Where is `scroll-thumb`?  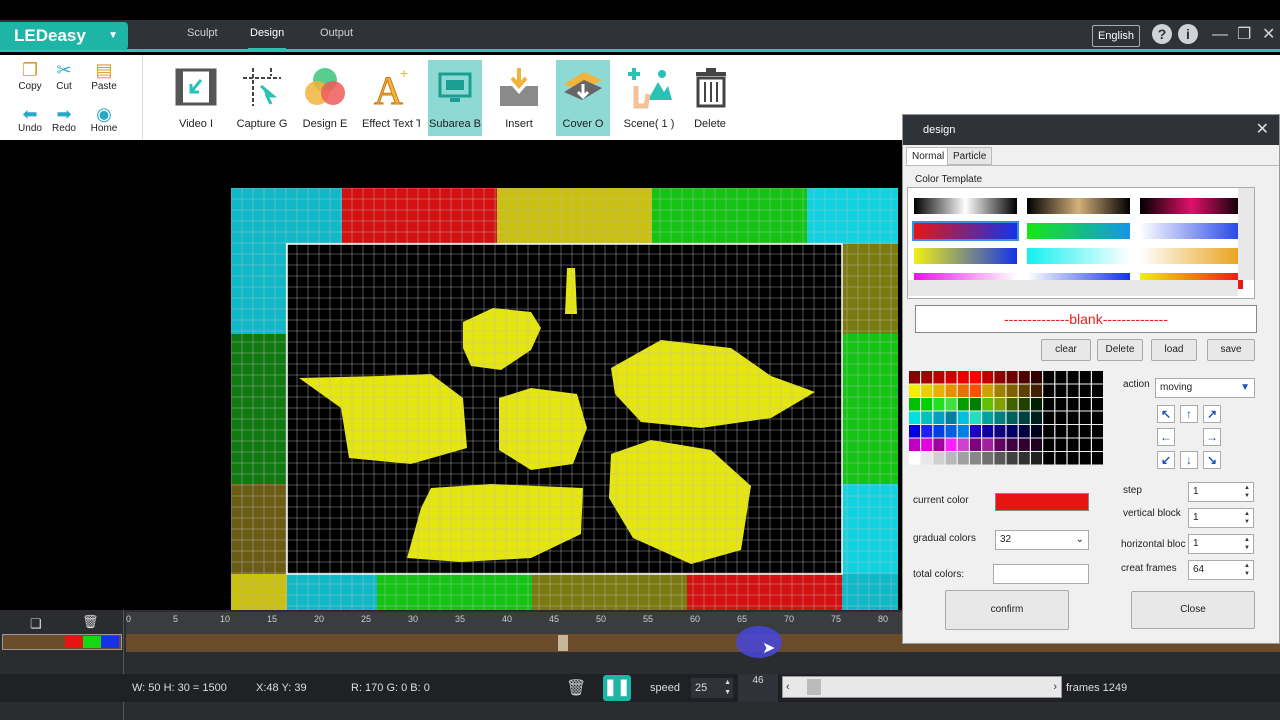 scroll-thumb is located at coordinates (814, 687).